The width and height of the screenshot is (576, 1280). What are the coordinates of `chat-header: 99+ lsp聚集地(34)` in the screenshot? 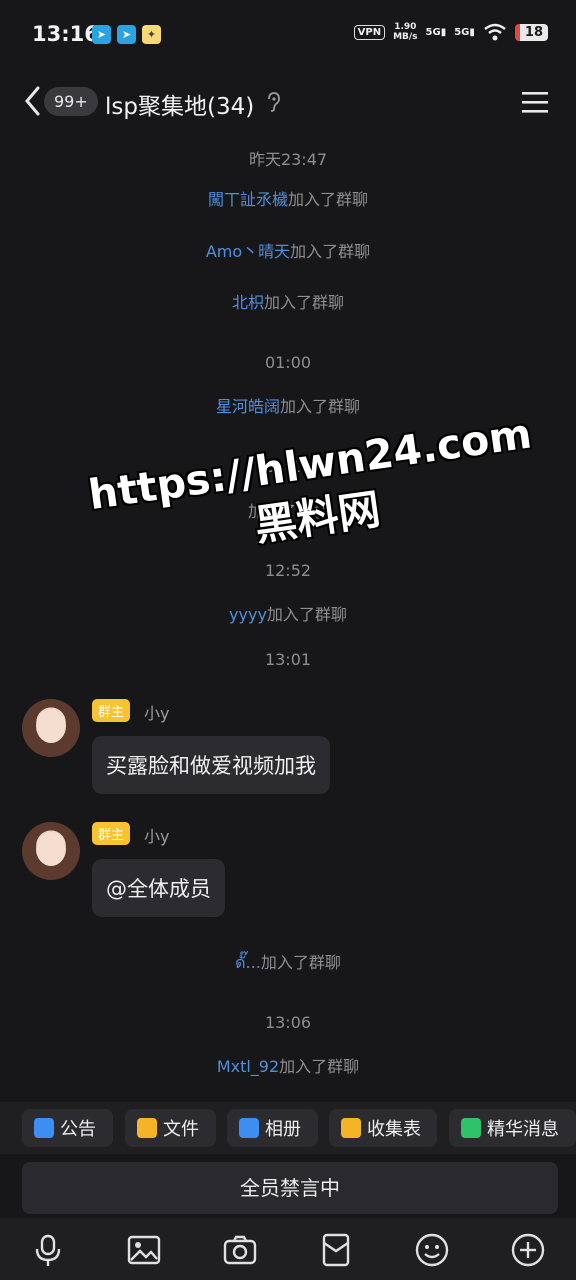 It's located at (288, 103).